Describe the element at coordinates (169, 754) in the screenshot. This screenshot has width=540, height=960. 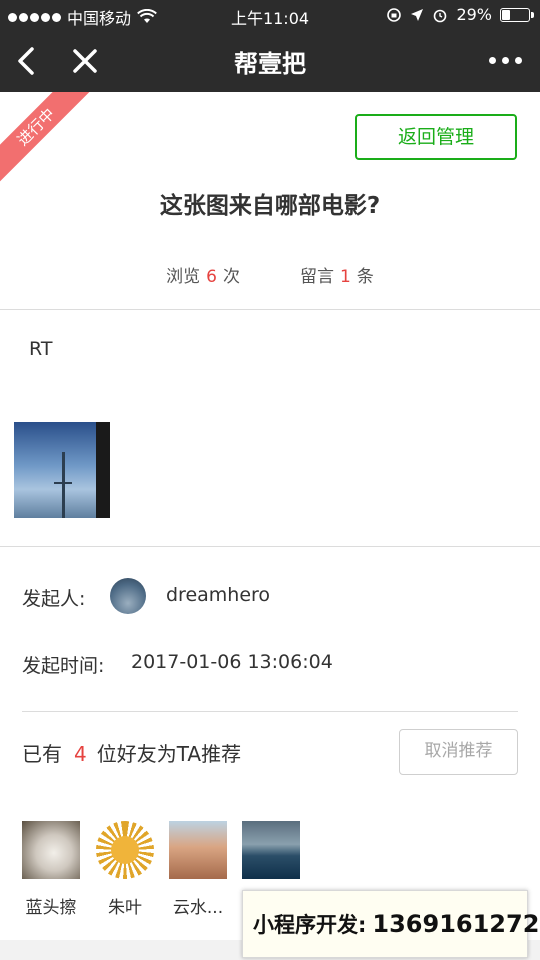
I see `recommend-suffix: 位好友为TA推荐` at that location.